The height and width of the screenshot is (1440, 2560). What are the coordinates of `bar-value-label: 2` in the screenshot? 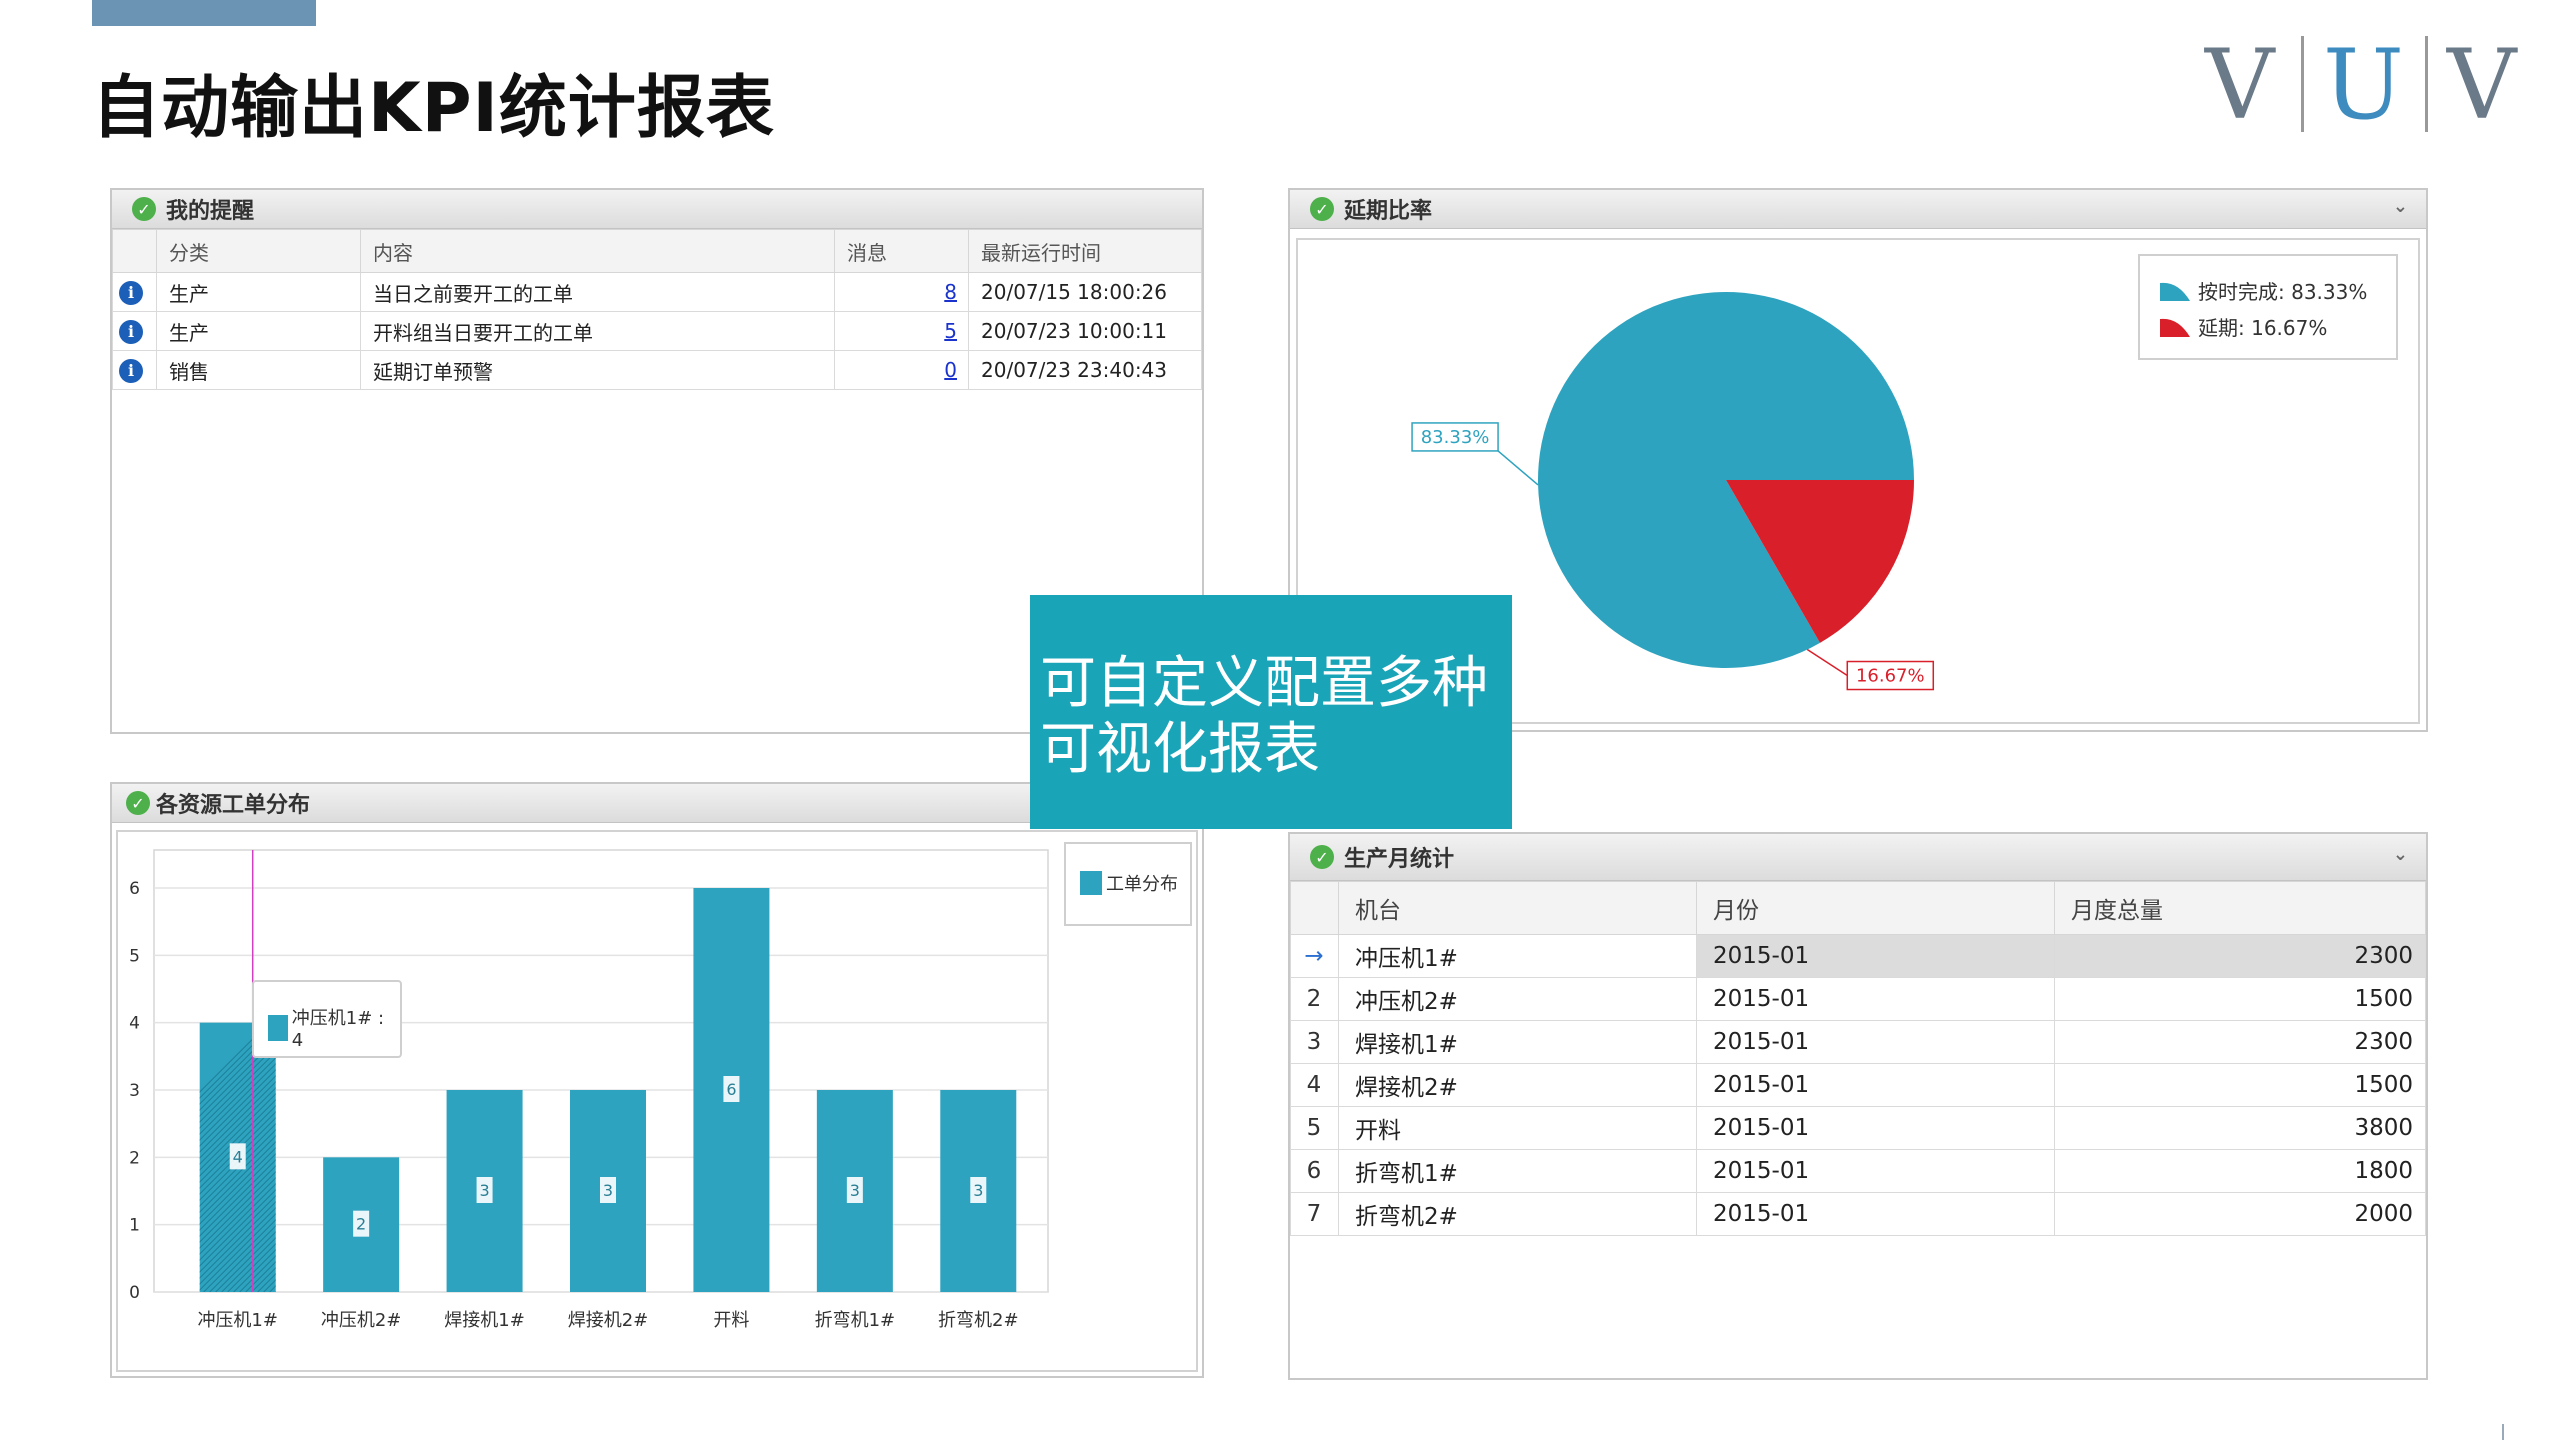 It's located at (361, 1223).